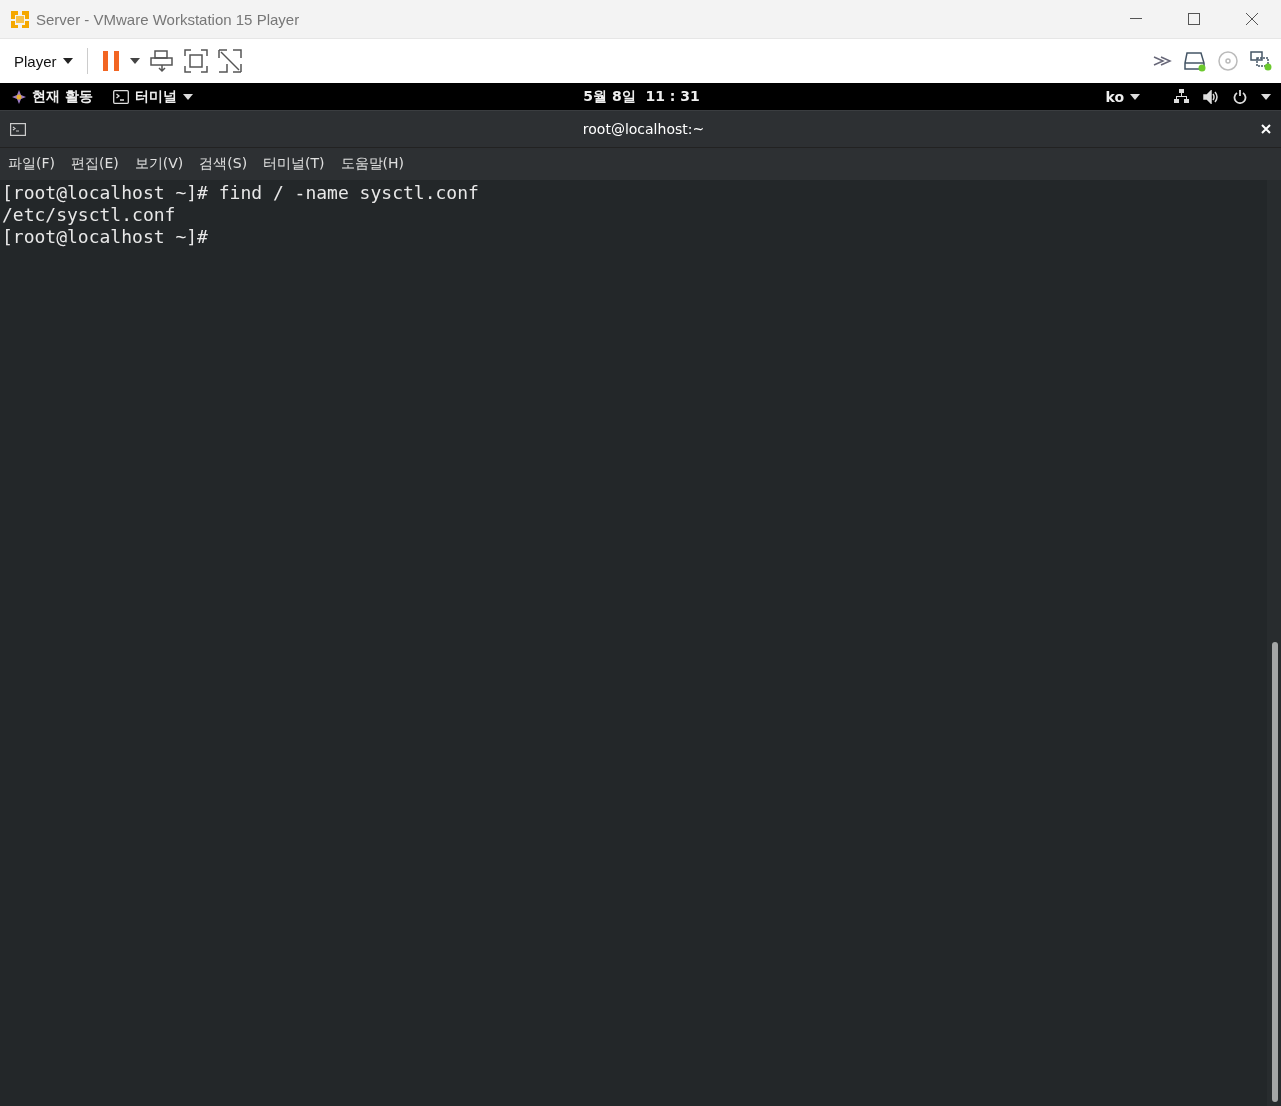  Describe the element at coordinates (159, 164) in the screenshot. I see `menu-item: 보기(V)` at that location.